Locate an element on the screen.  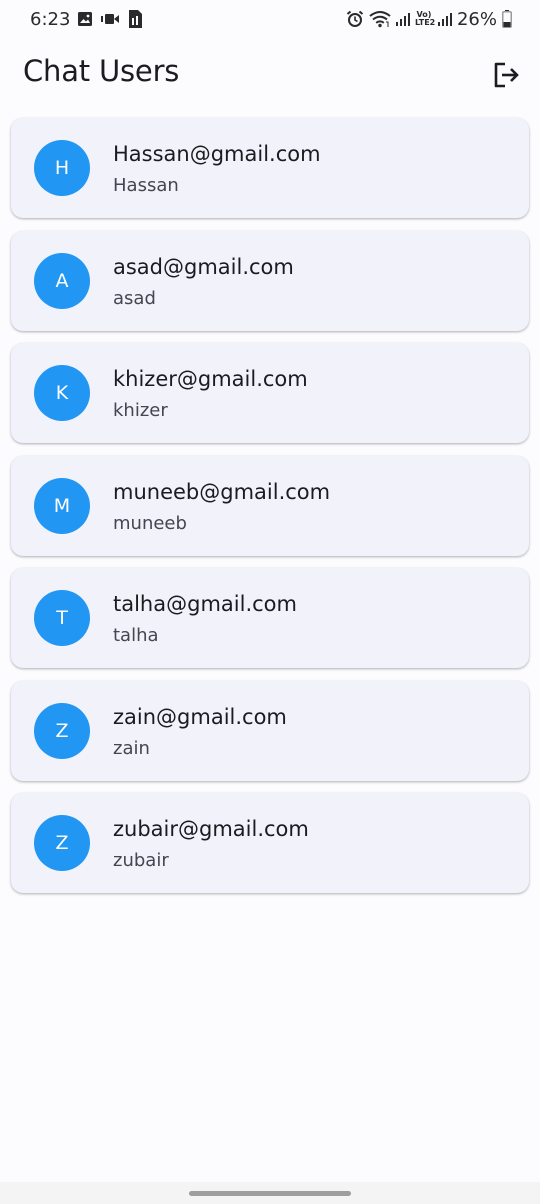
status-left: 6:23 is located at coordinates (86, 19).